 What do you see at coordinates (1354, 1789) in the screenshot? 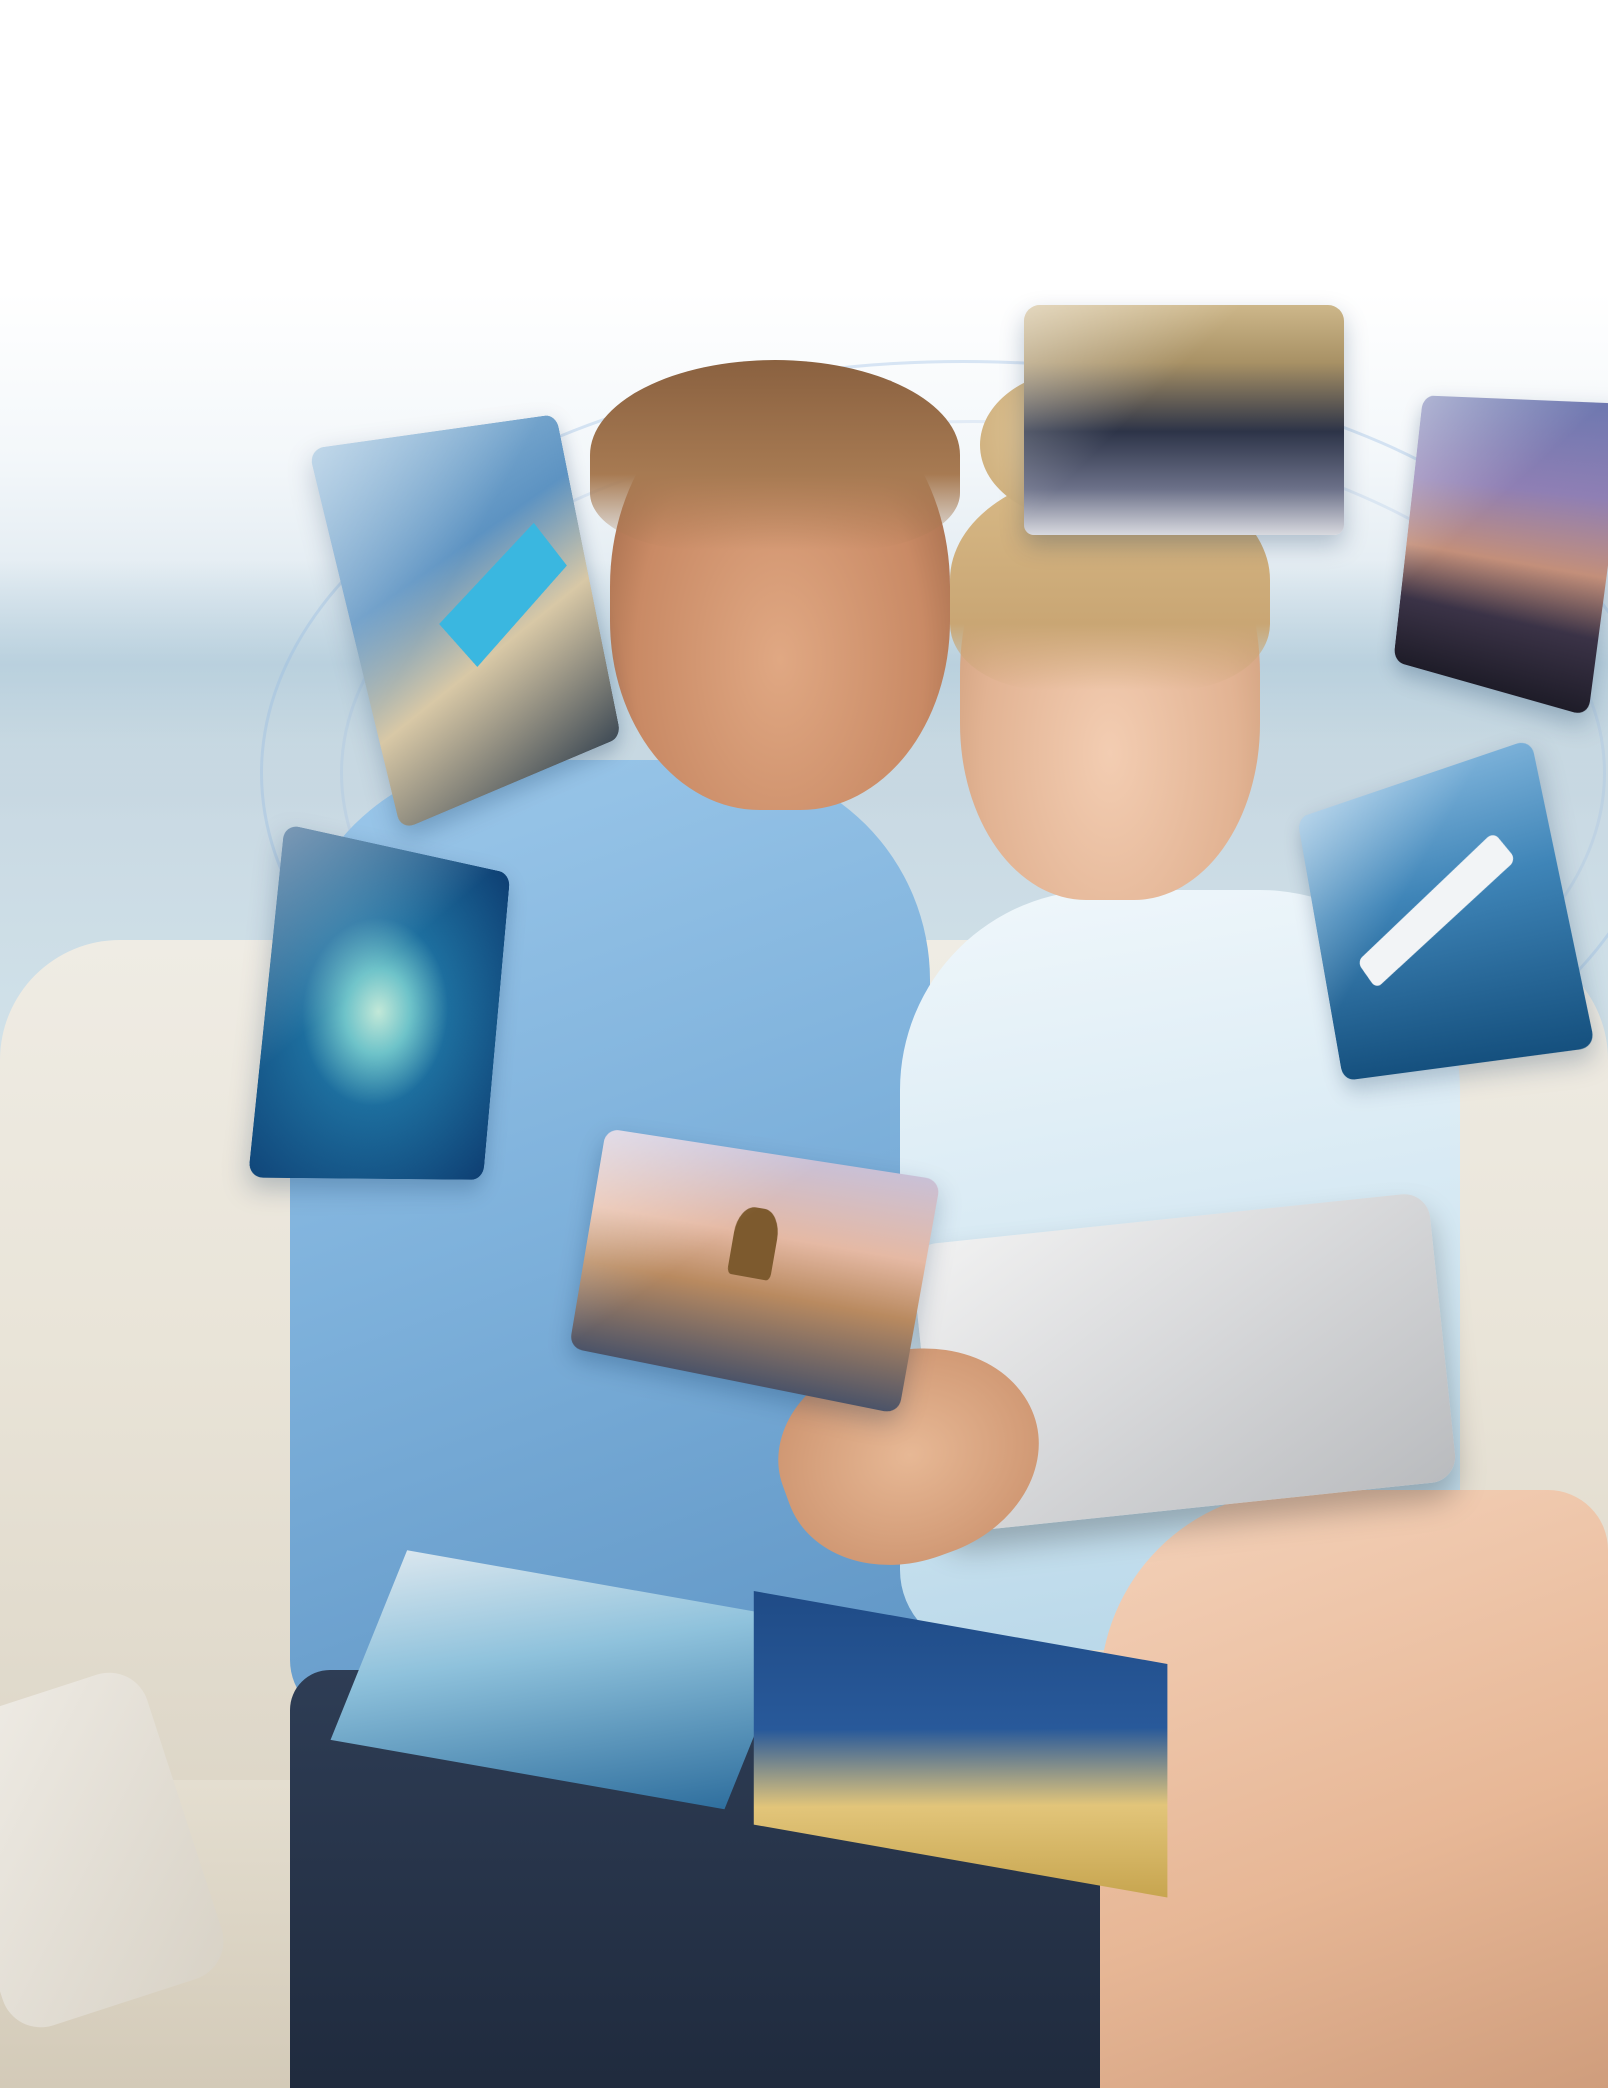
I see `woman-legs` at bounding box center [1354, 1789].